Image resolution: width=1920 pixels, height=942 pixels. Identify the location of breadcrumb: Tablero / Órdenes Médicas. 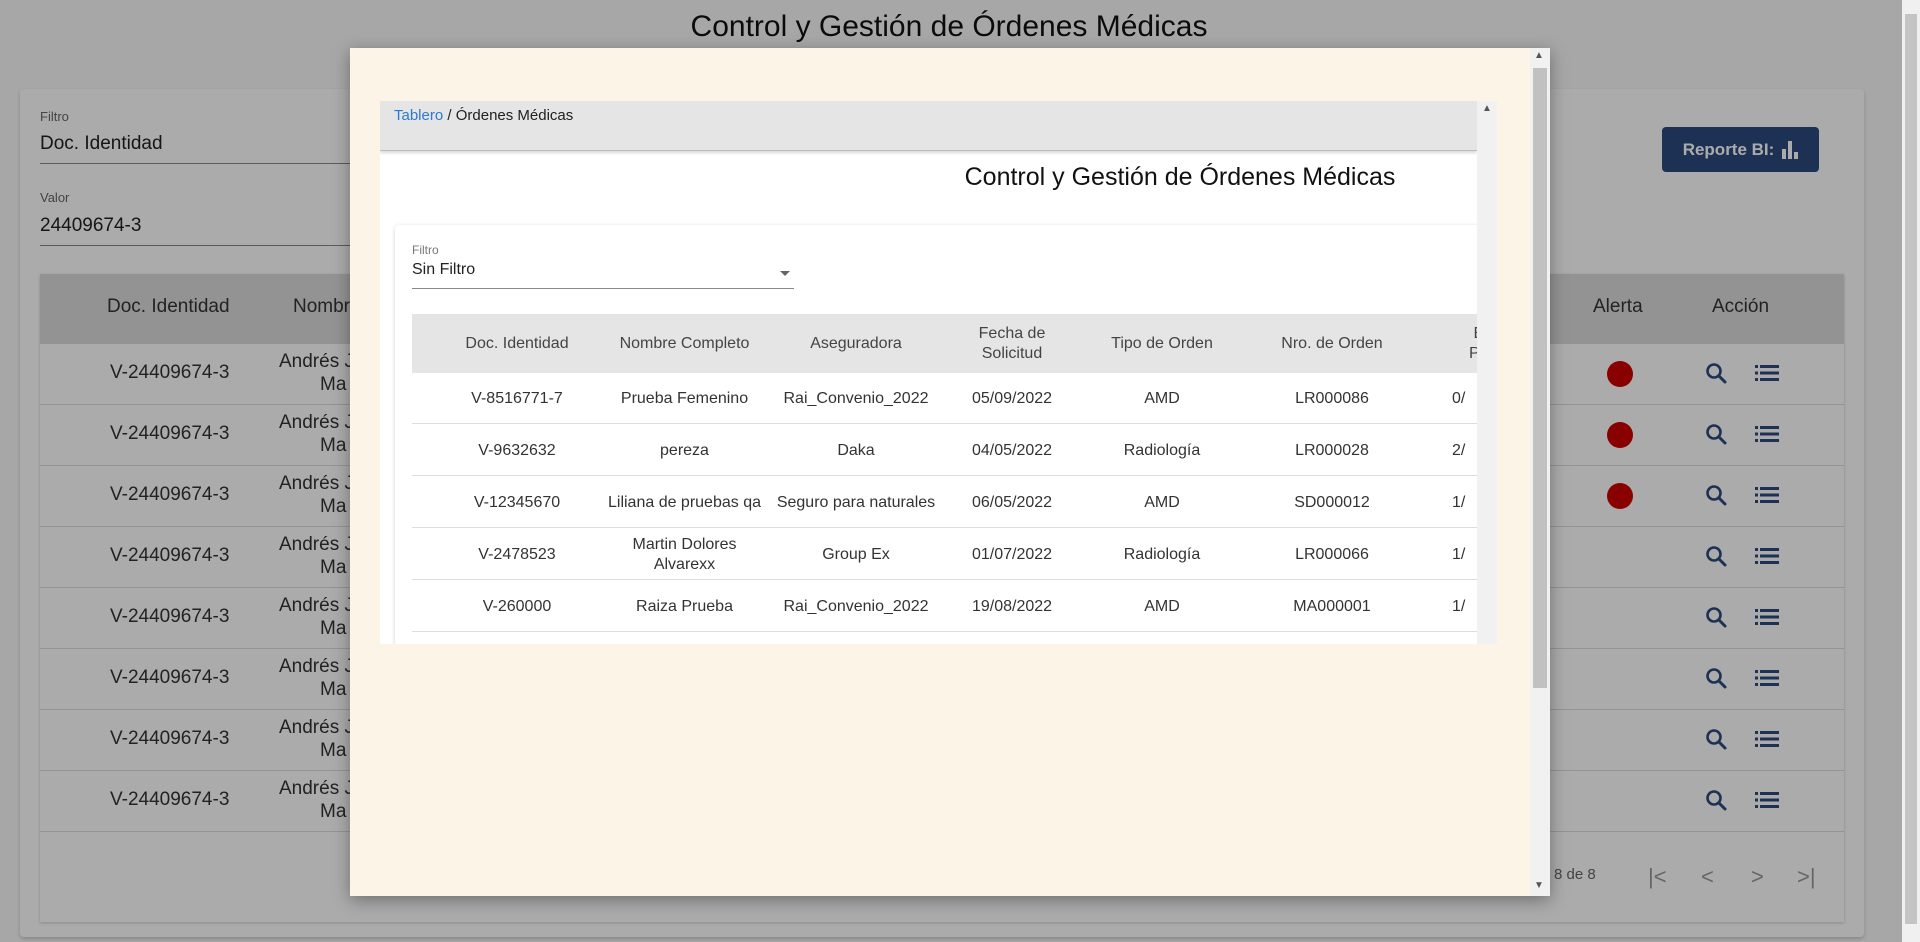
(483, 115).